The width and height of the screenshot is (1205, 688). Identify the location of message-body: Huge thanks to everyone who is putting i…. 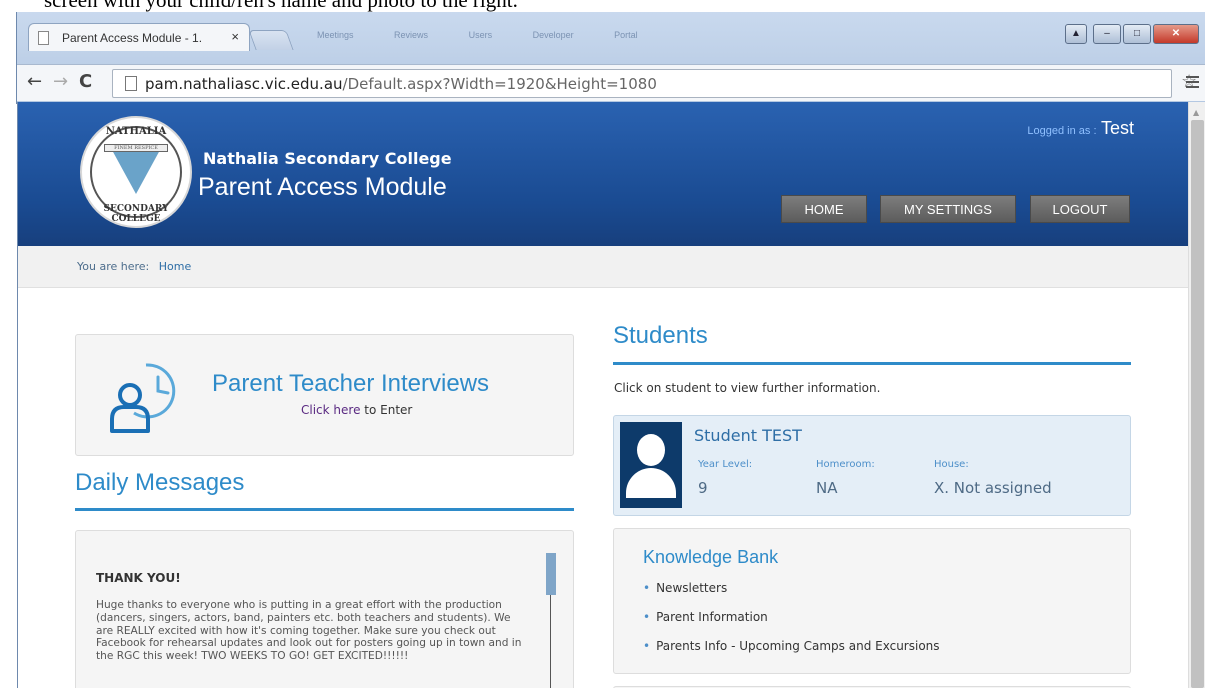
(309, 631).